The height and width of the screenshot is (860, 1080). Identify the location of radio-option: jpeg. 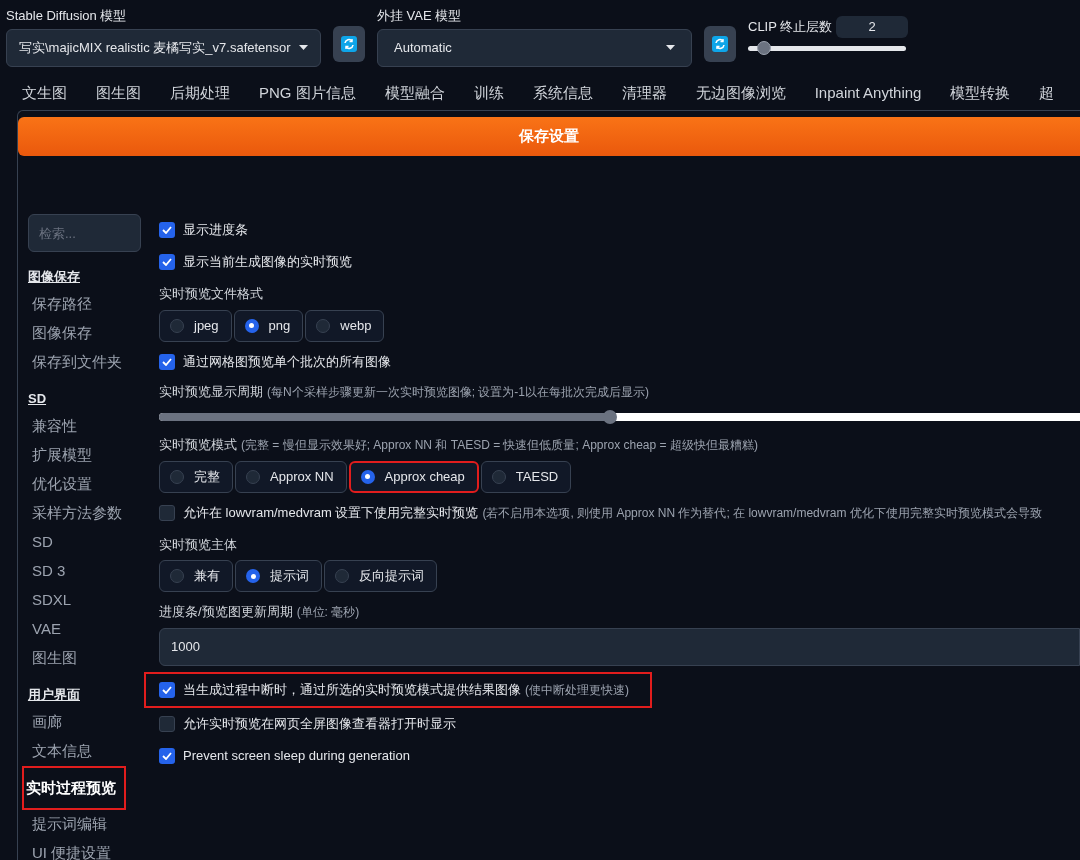
(195, 325).